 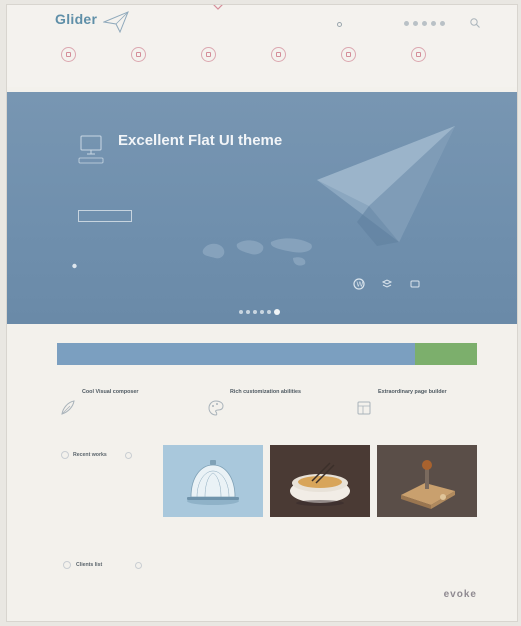 I want to click on nav-item-blog, so click(x=374, y=54).